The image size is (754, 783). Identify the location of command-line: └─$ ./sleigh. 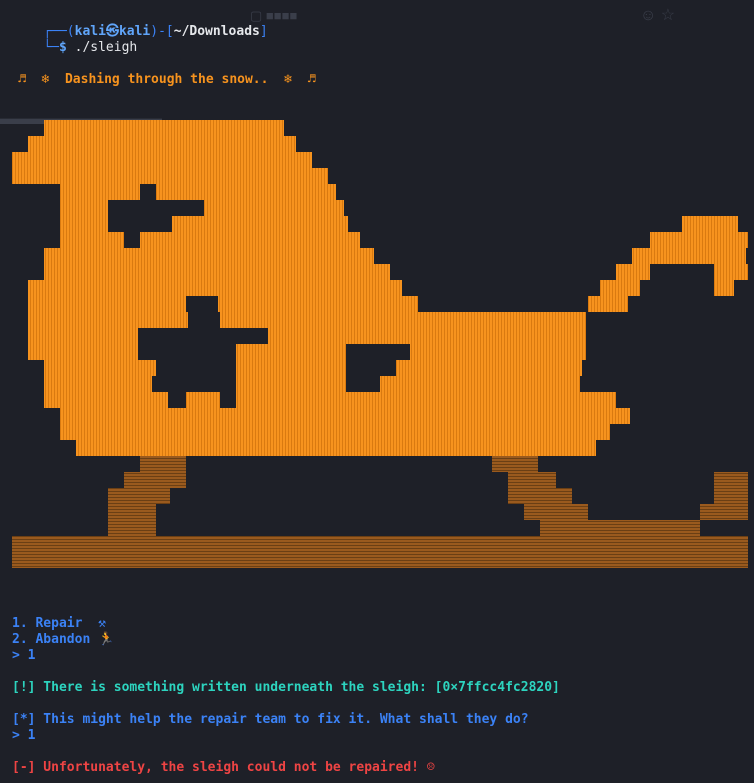
(74, 48).